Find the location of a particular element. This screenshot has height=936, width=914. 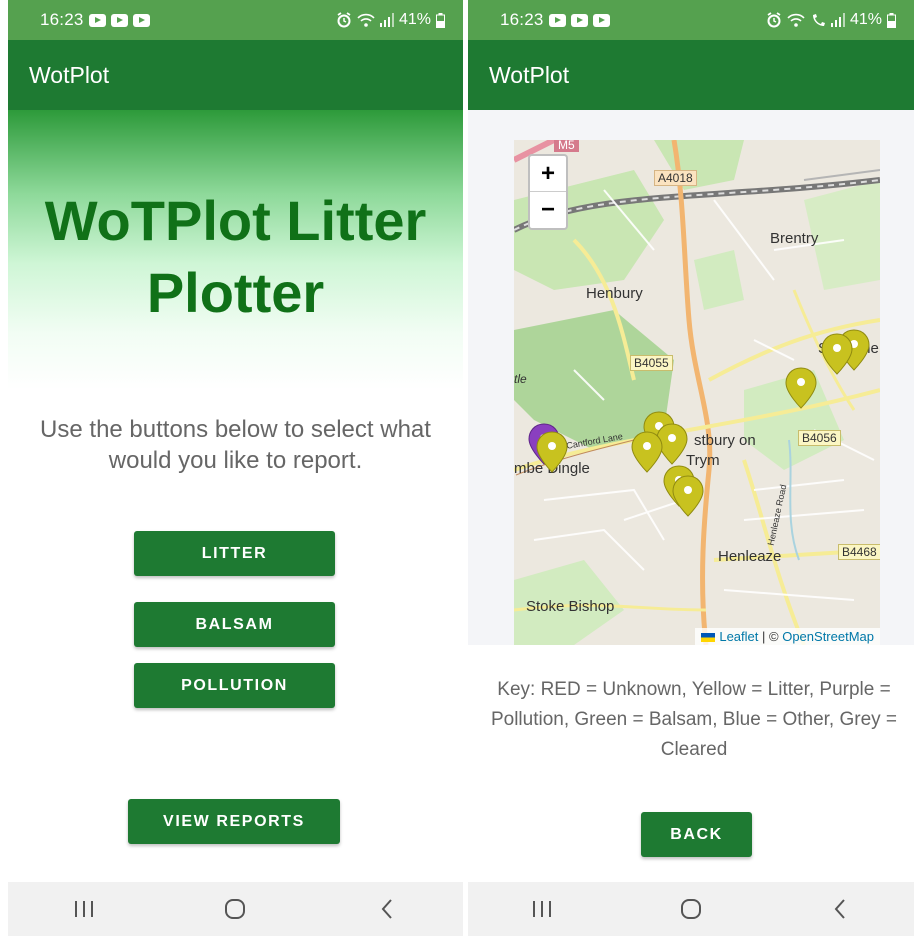

zoom-out-button: − is located at coordinates (548, 210).